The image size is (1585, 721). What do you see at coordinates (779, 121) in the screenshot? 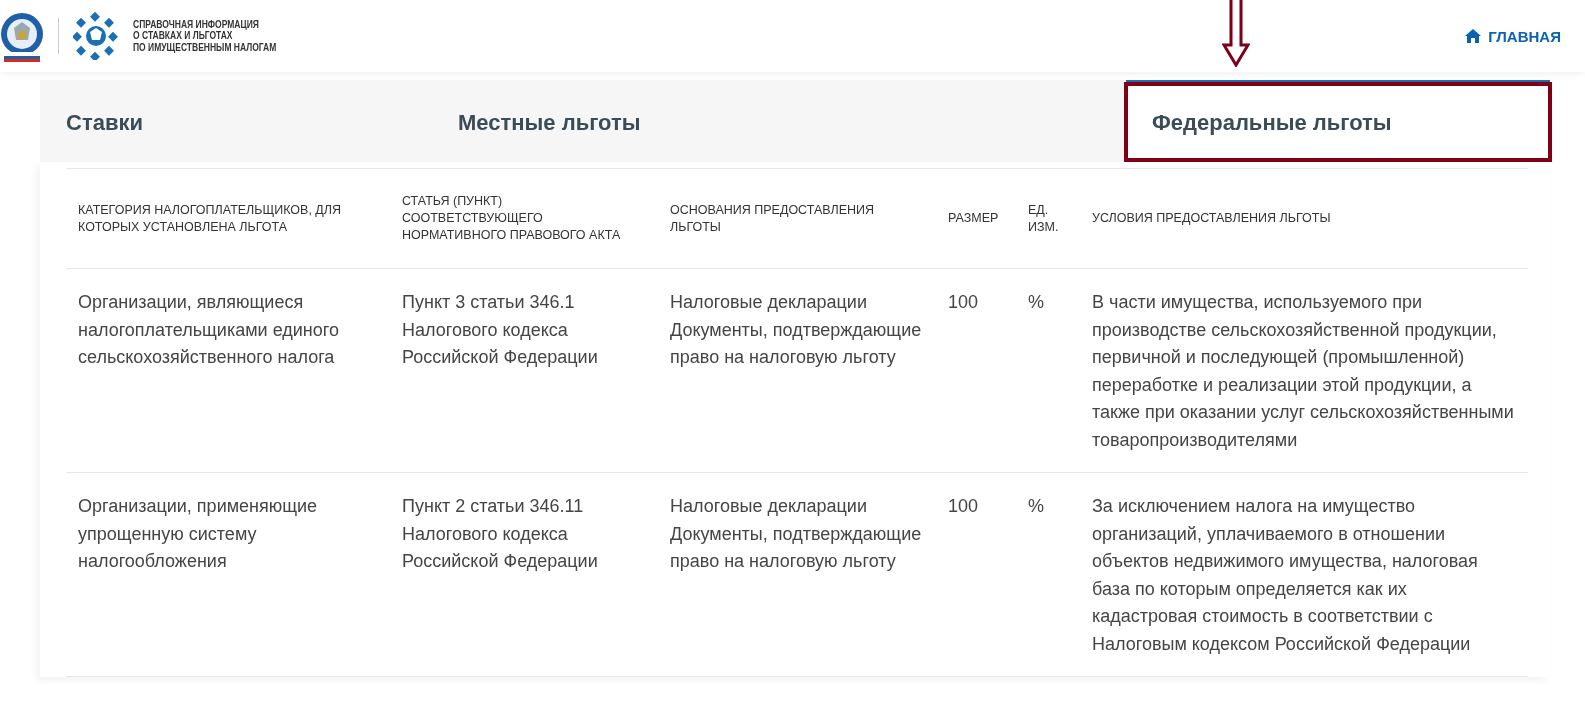
I see `tab: Местные льготы` at bounding box center [779, 121].